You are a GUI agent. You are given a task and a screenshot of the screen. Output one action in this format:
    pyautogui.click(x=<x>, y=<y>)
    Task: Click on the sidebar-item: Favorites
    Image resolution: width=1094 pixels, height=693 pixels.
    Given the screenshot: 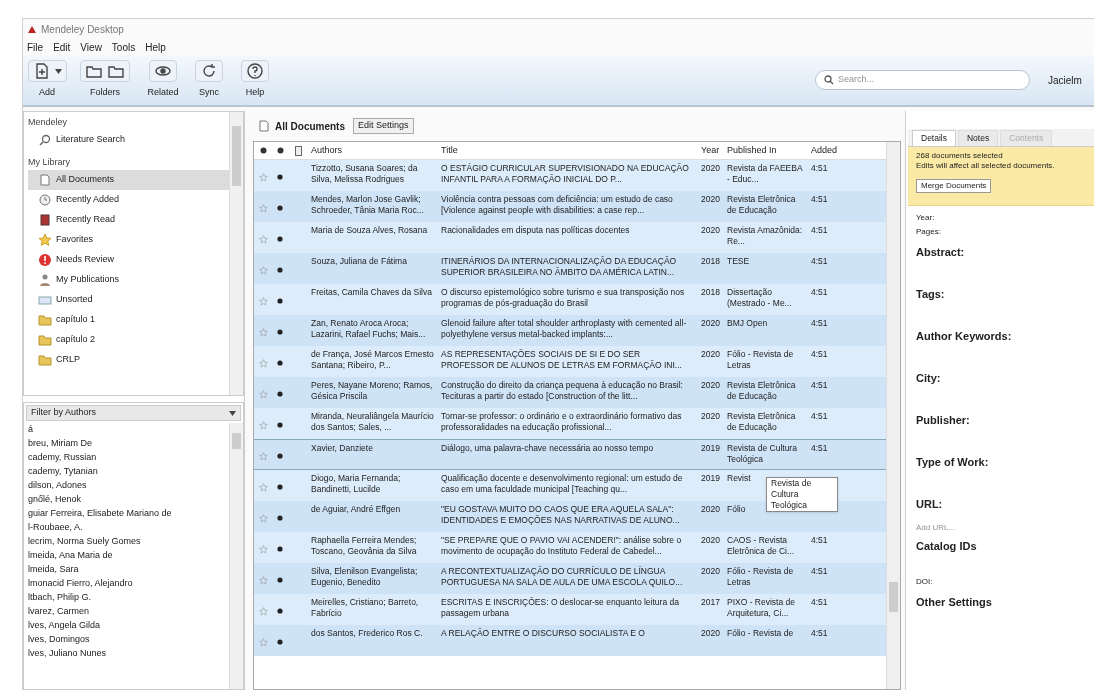 What is the action you would take?
    pyautogui.click(x=128, y=240)
    